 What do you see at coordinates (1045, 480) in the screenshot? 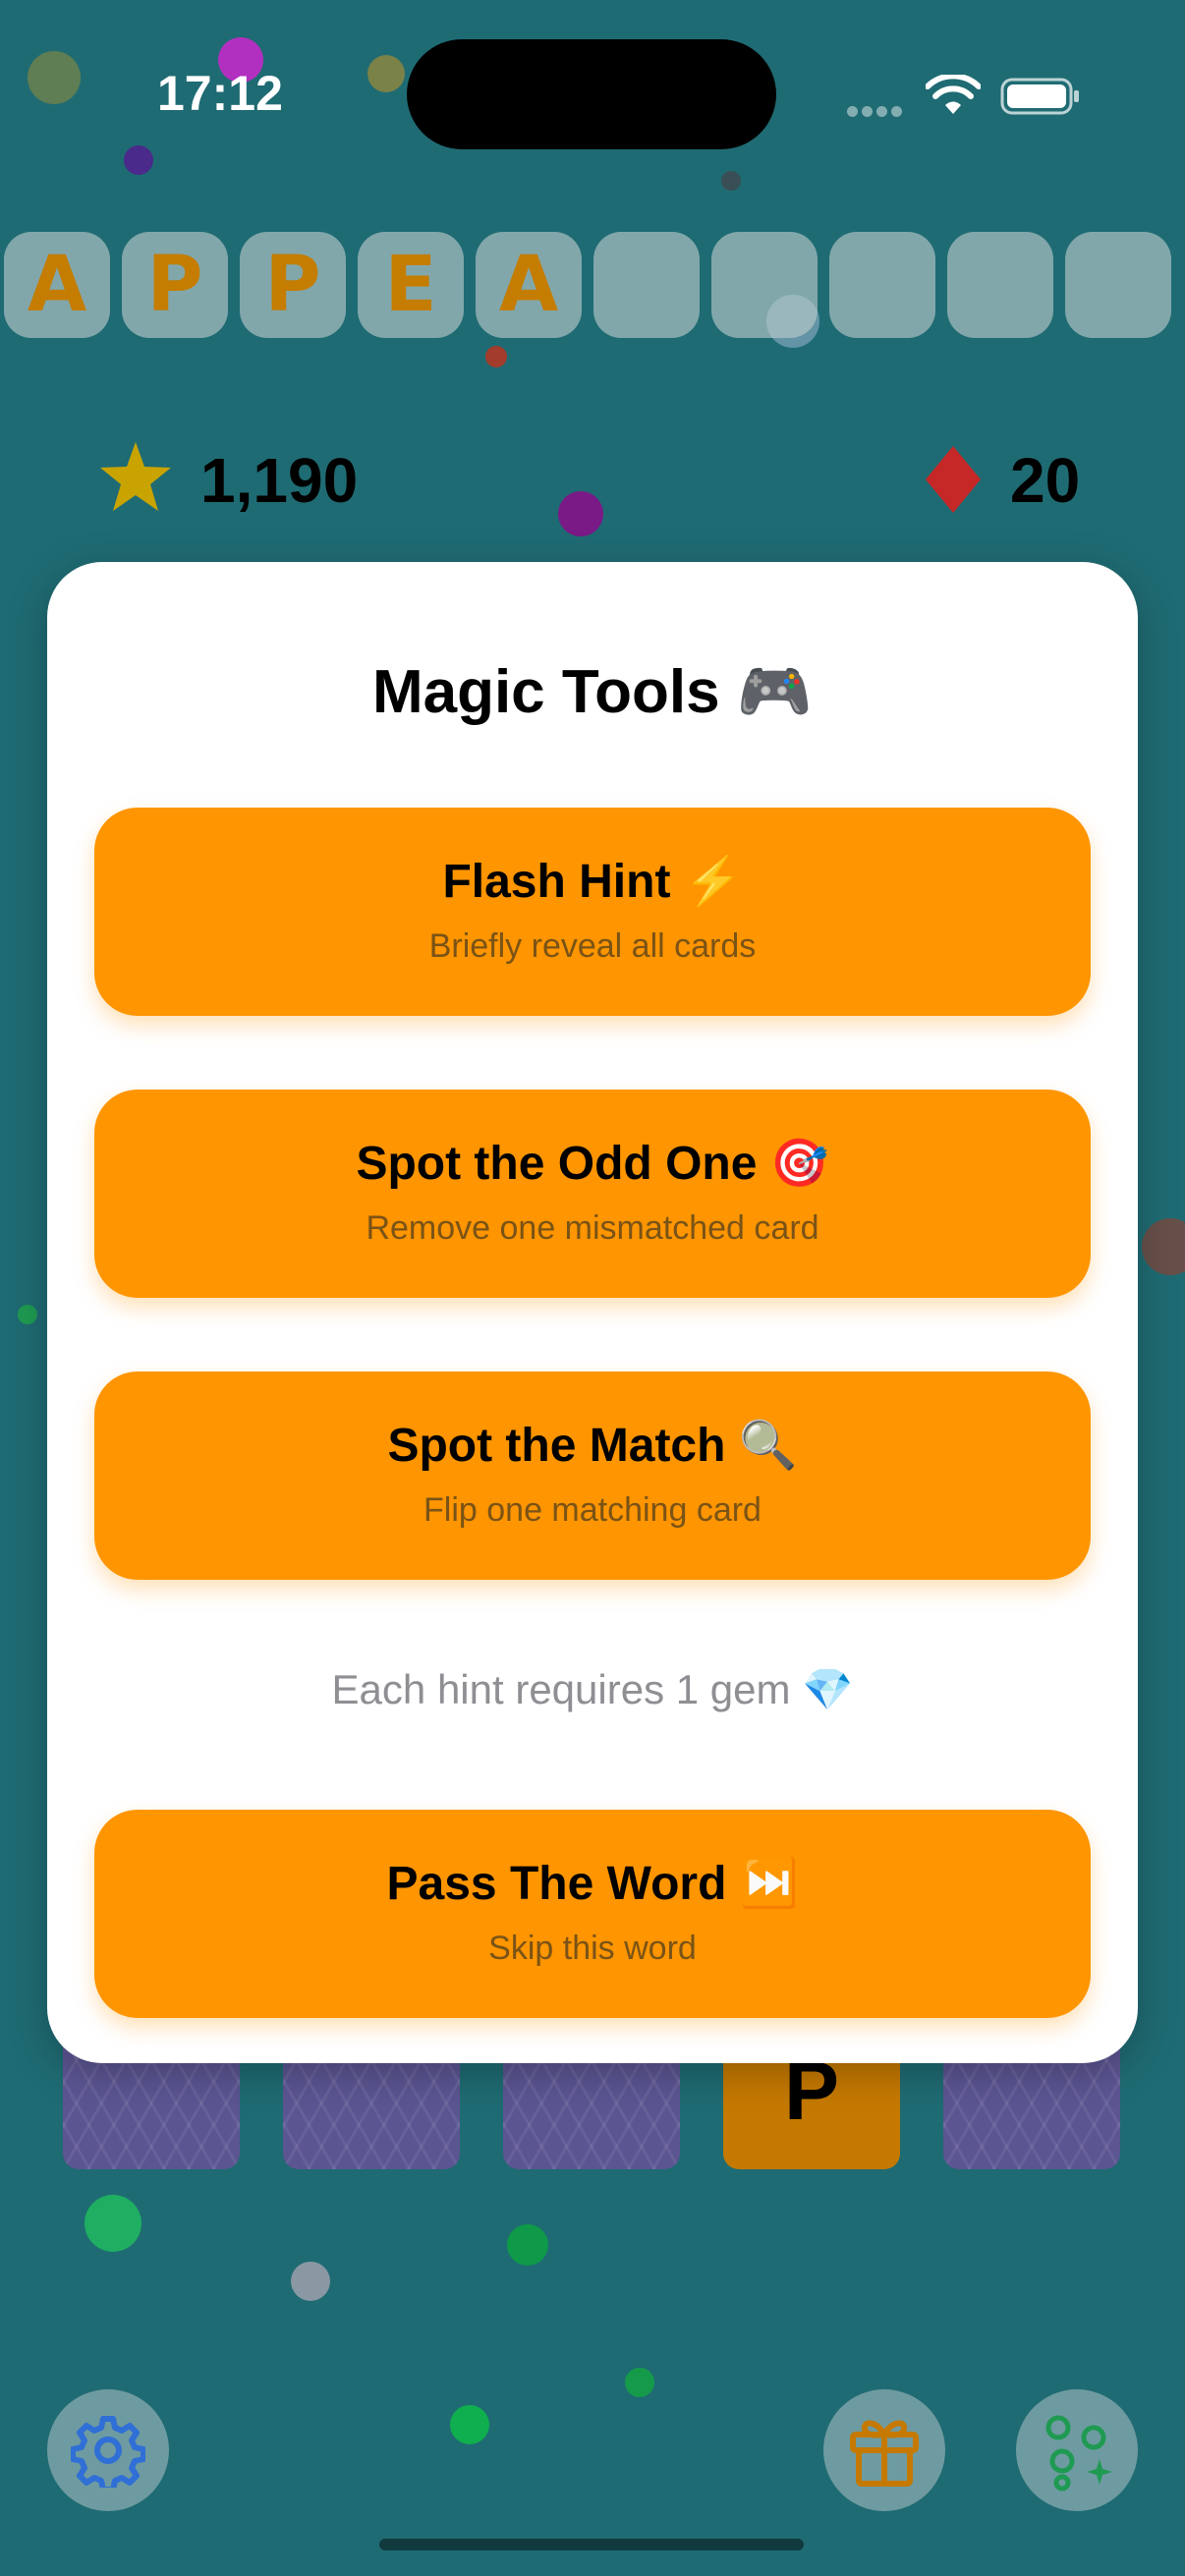
I see `gem-count: 20` at bounding box center [1045, 480].